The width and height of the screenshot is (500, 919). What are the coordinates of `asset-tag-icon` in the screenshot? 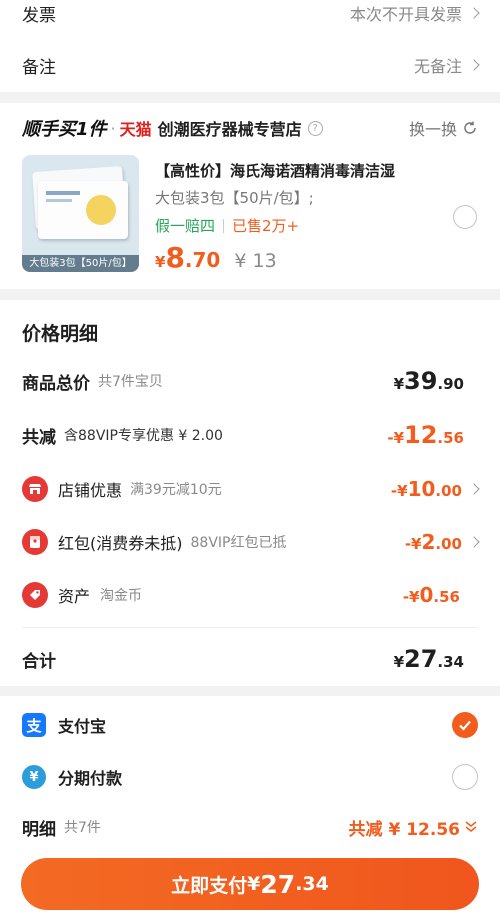 It's located at (35, 595).